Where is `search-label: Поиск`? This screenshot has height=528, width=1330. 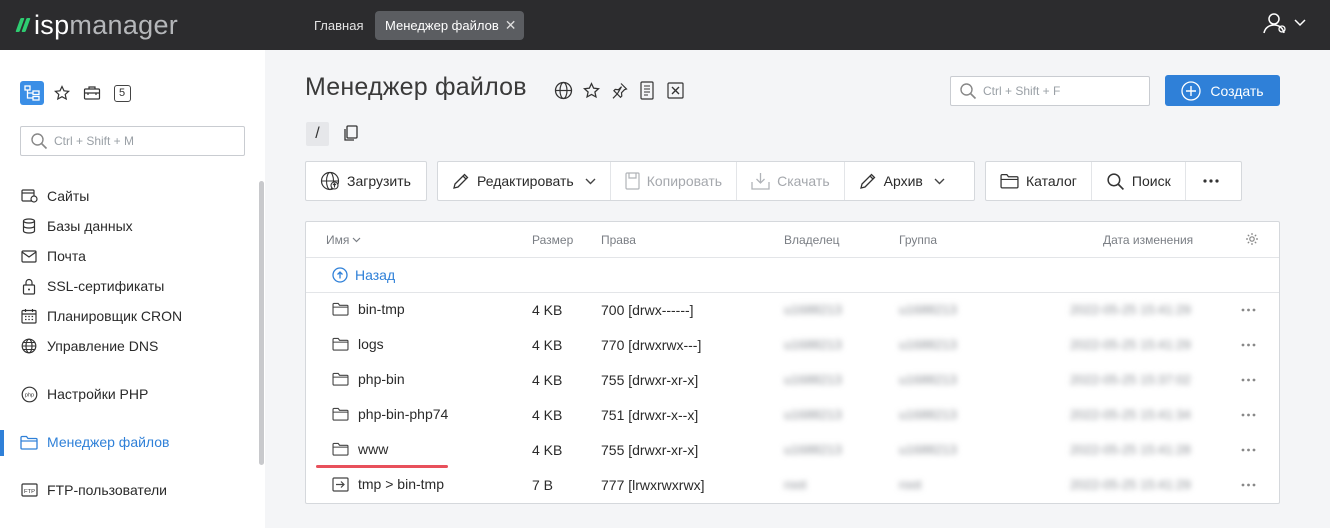 search-label: Поиск is located at coordinates (1151, 181).